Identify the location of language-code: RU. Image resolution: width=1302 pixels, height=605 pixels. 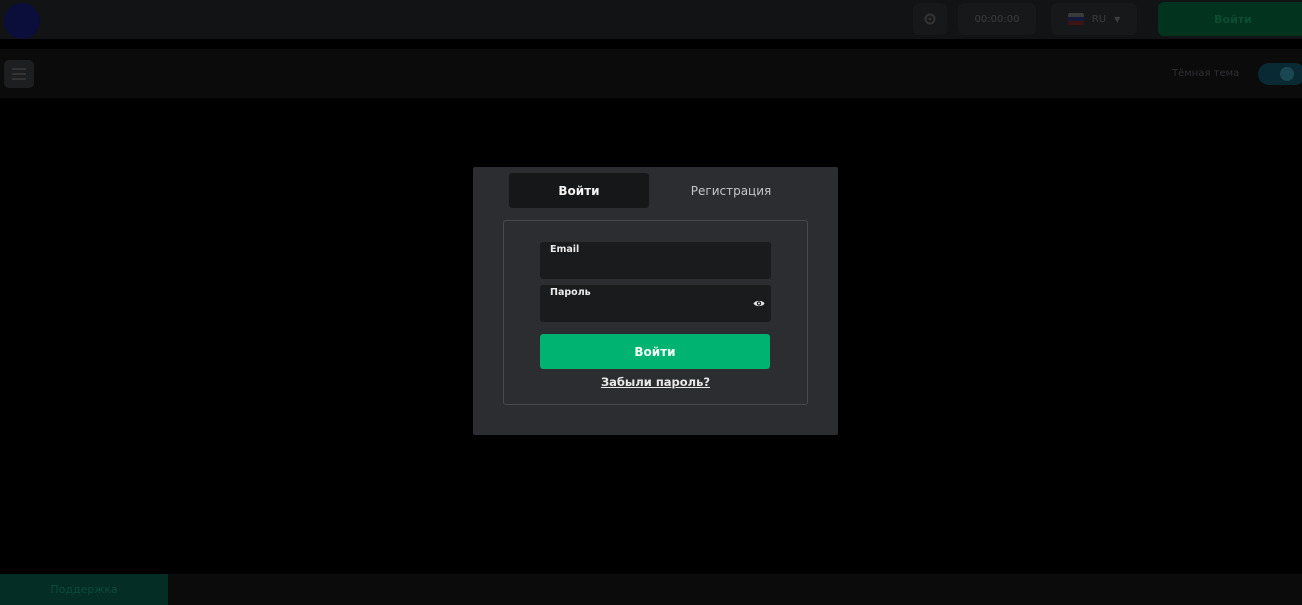
(1099, 19).